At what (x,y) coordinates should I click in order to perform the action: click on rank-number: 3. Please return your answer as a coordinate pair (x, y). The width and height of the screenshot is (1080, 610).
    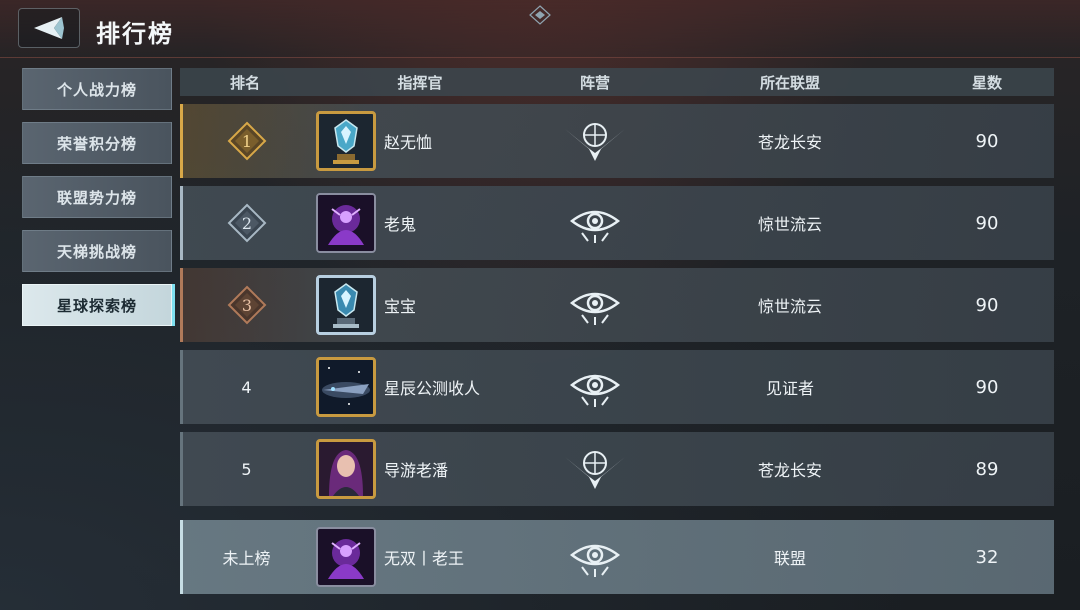
    Looking at the image, I should click on (246, 305).